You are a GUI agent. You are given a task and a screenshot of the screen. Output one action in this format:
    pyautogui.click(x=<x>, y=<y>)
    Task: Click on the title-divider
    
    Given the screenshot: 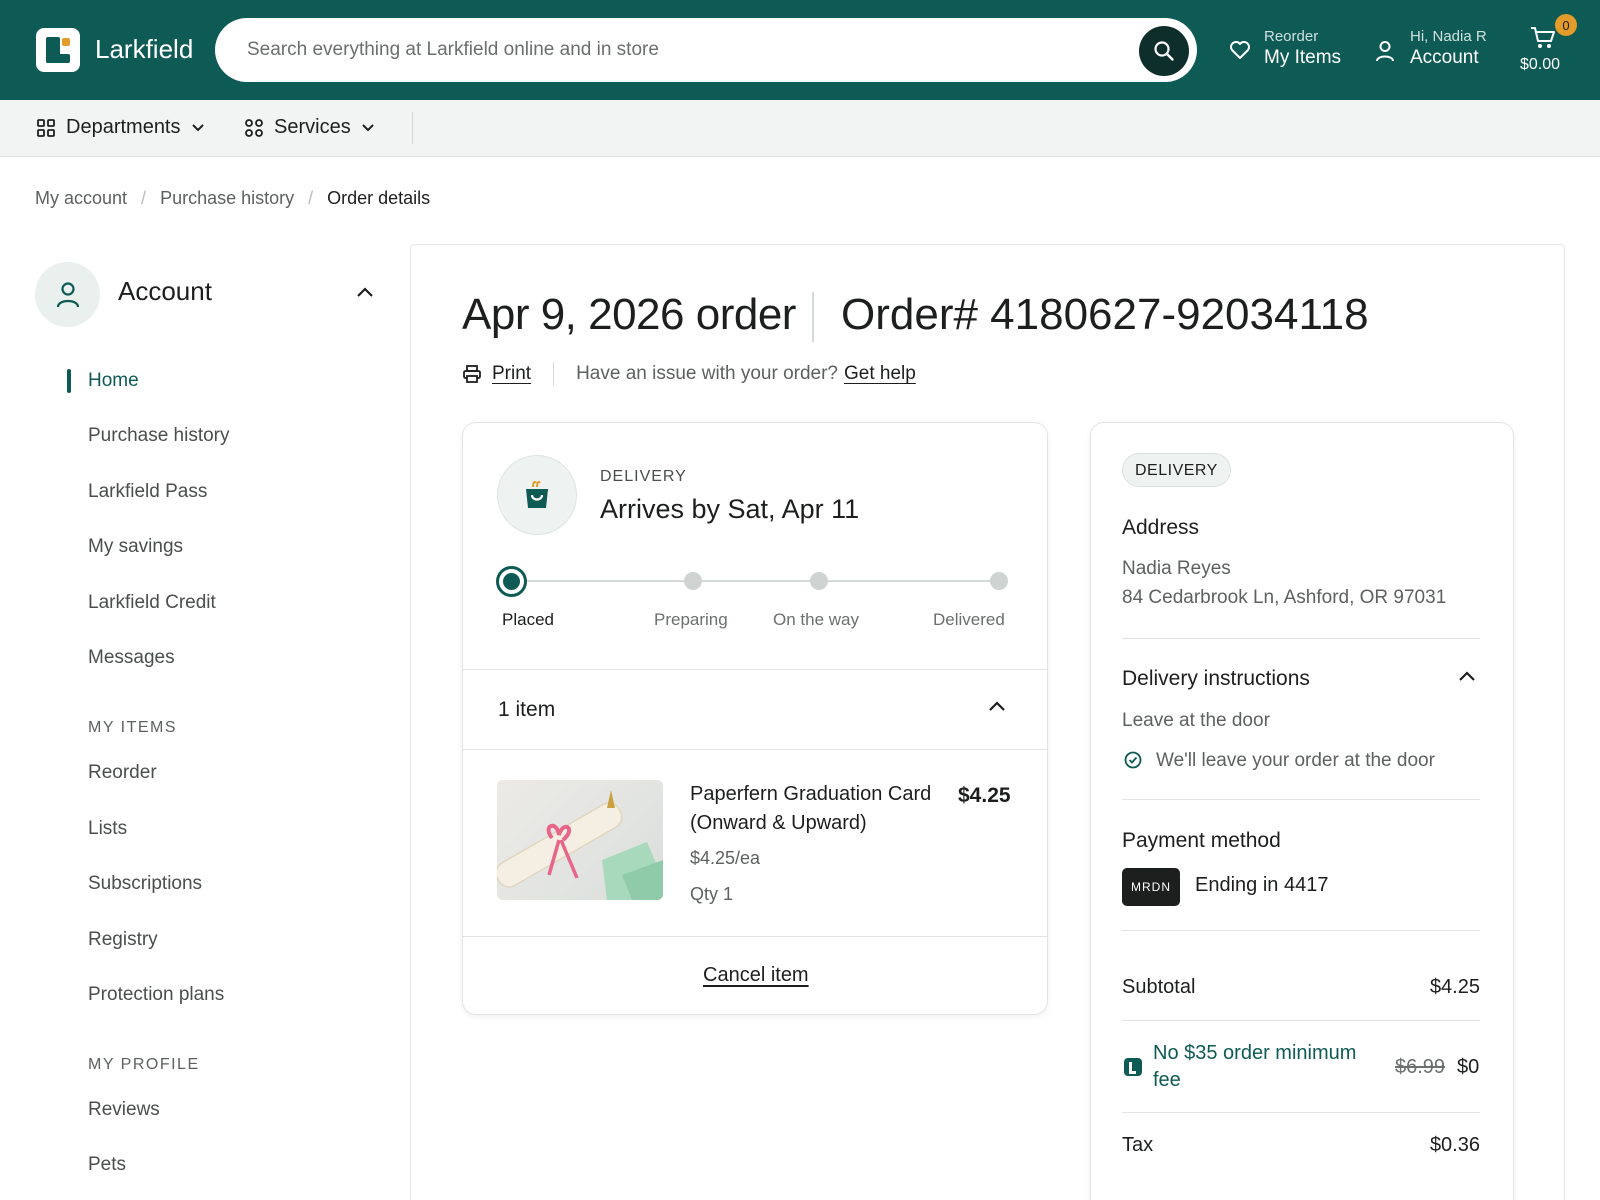 What is the action you would take?
    pyautogui.click(x=813, y=317)
    